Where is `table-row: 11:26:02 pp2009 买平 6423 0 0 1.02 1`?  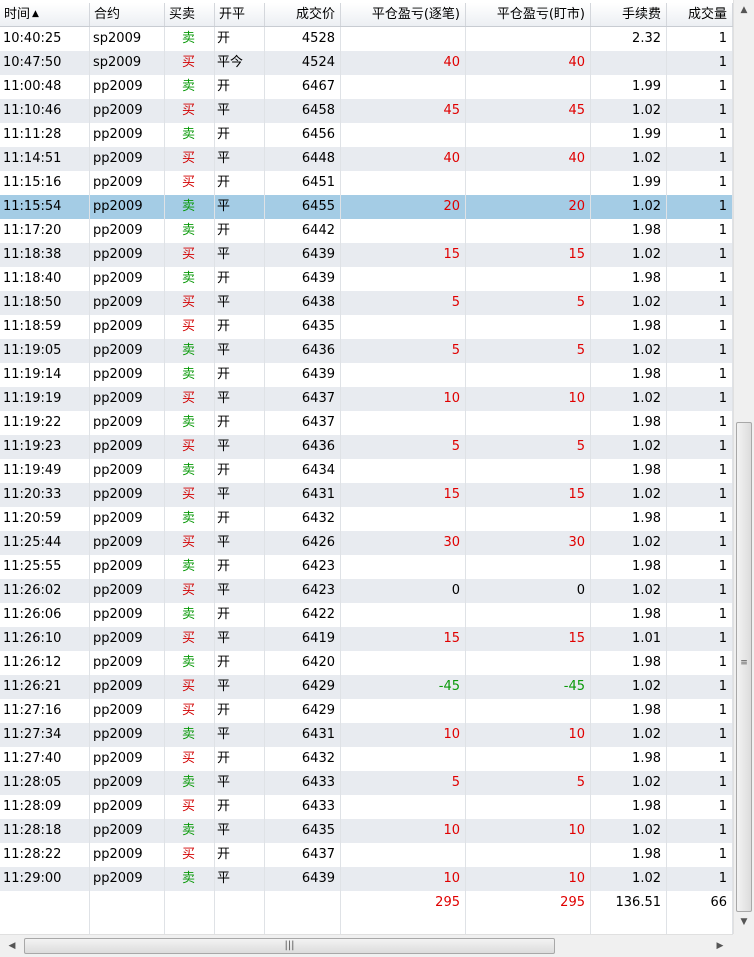
table-row: 11:26:02 pp2009 买平 6423 0 0 1.02 1 is located at coordinates (366, 591).